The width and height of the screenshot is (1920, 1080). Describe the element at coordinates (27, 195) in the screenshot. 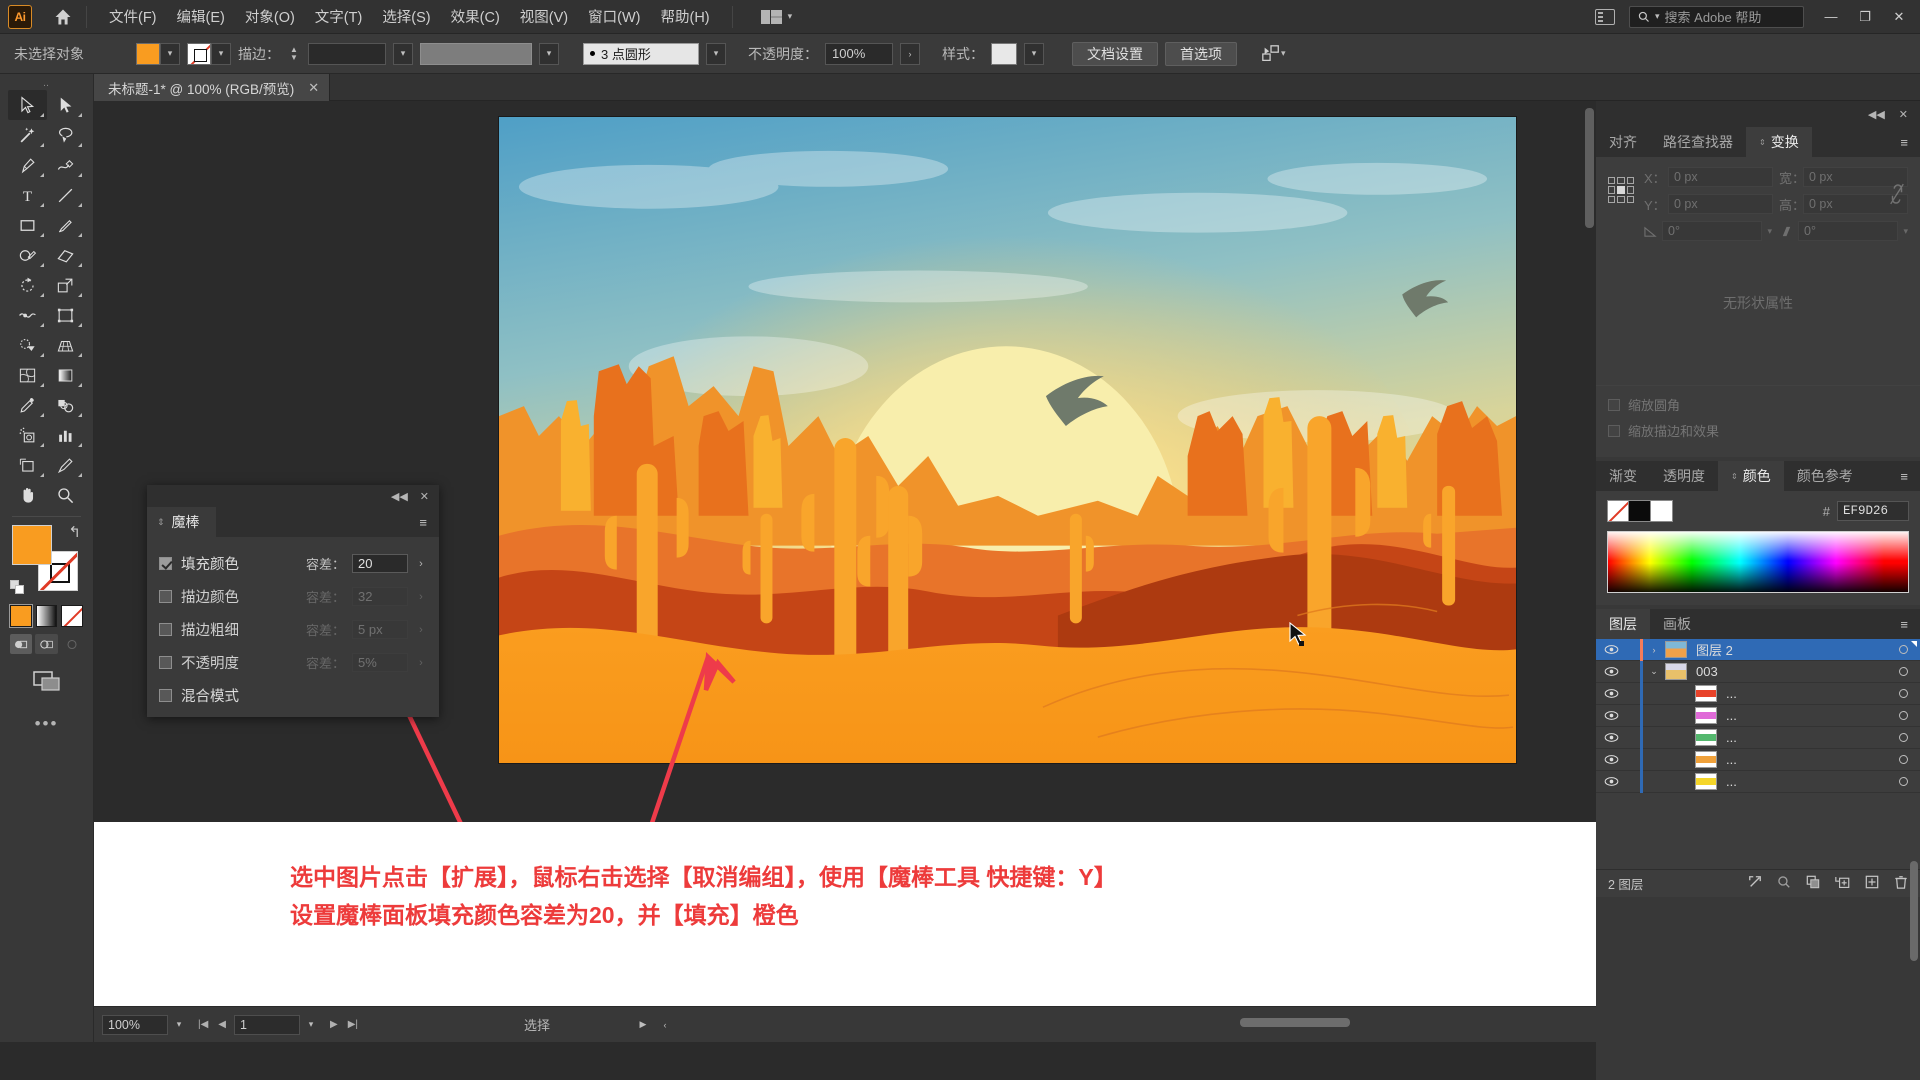

I see `tool-type: T` at that location.